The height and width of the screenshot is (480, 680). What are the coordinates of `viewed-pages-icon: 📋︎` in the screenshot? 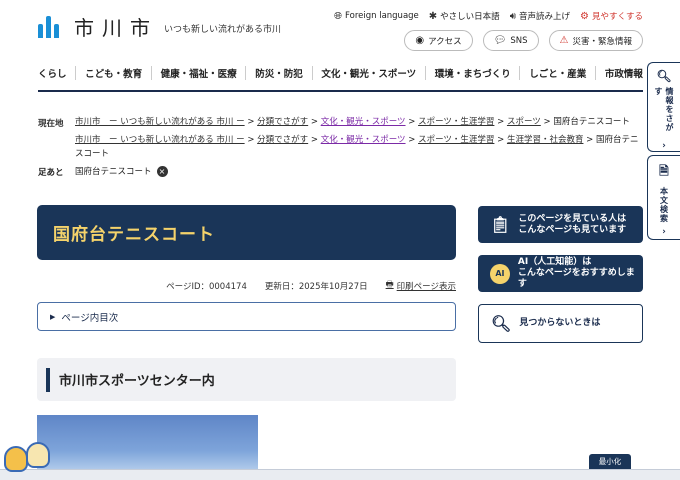 It's located at (500, 224).